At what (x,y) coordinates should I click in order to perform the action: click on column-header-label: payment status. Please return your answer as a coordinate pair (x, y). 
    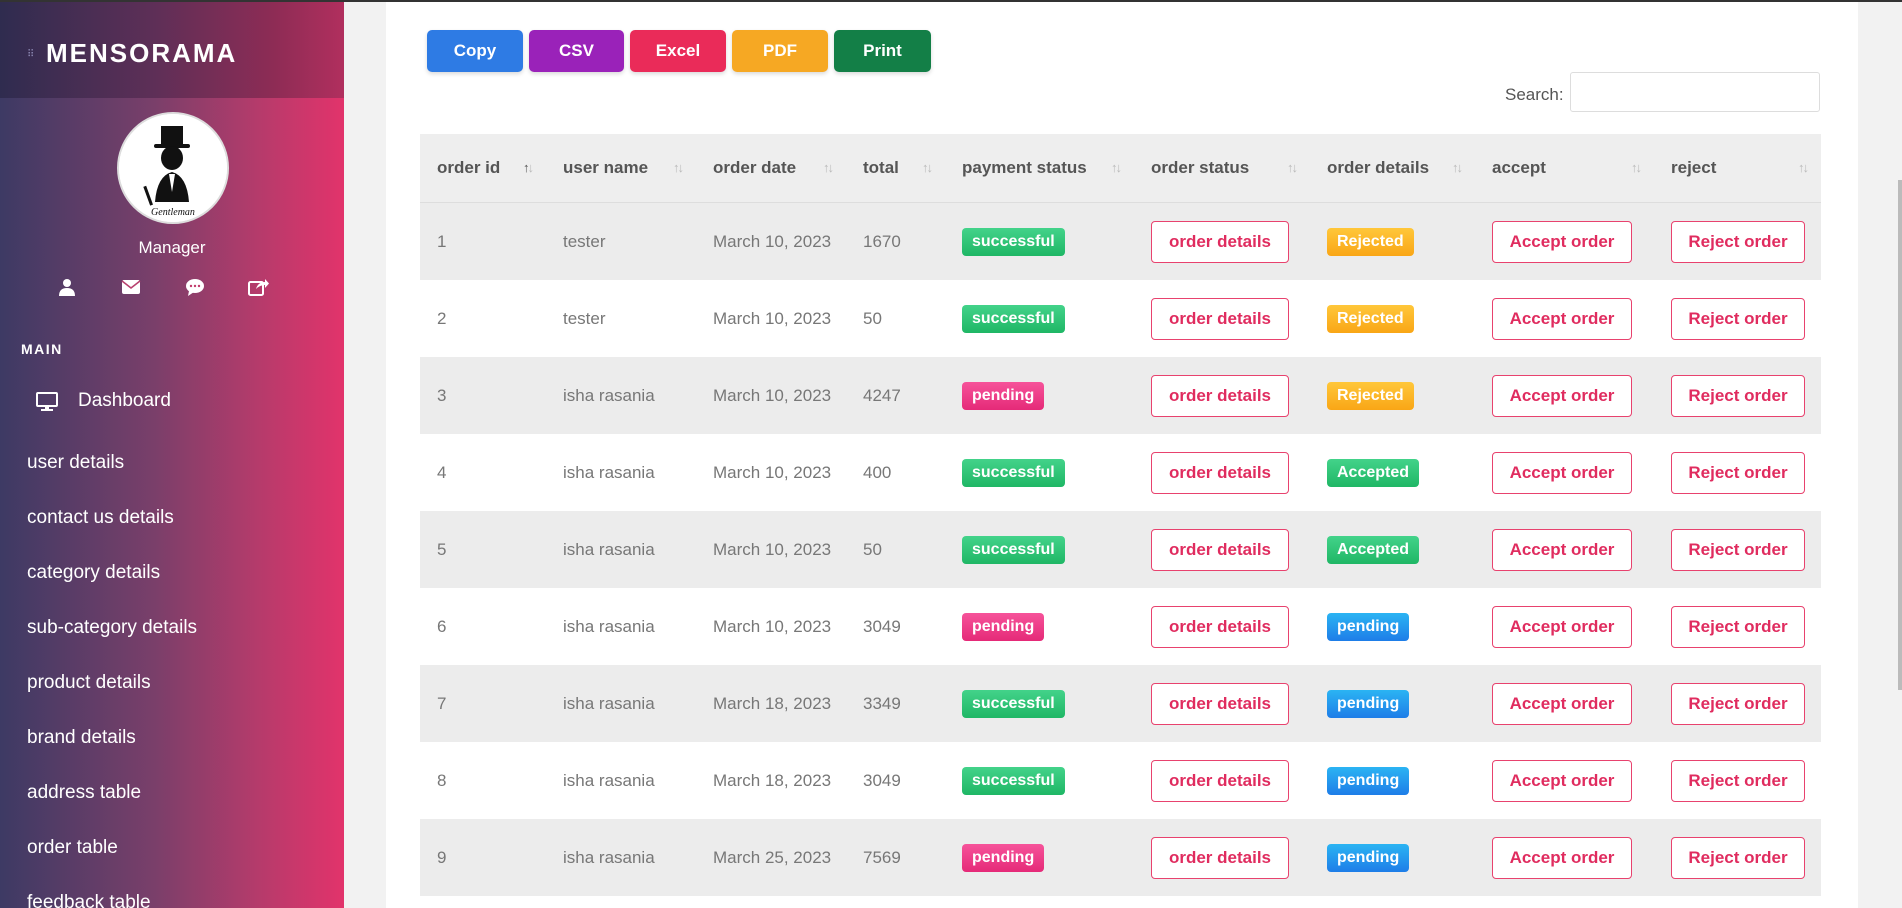
    Looking at the image, I should click on (1024, 167).